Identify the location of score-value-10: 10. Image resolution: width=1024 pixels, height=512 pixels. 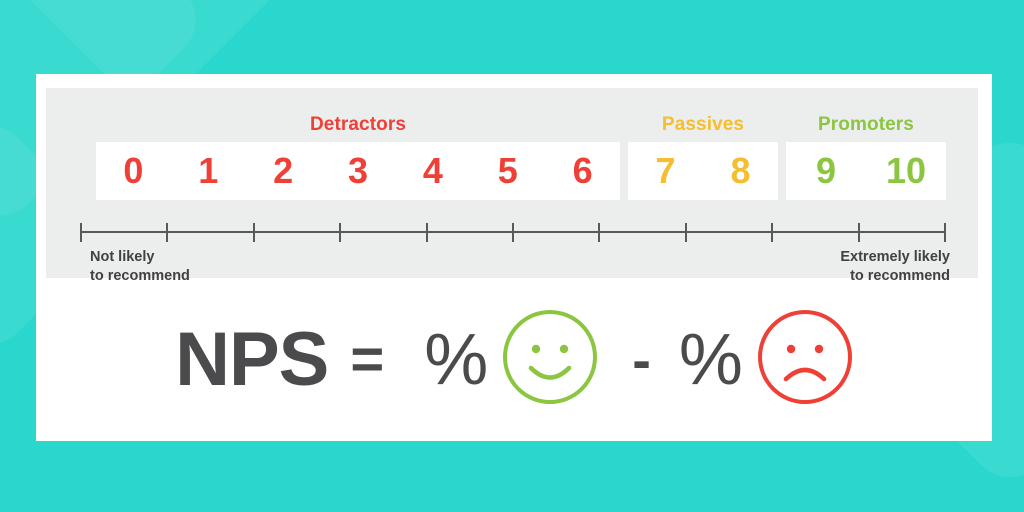
(906, 171).